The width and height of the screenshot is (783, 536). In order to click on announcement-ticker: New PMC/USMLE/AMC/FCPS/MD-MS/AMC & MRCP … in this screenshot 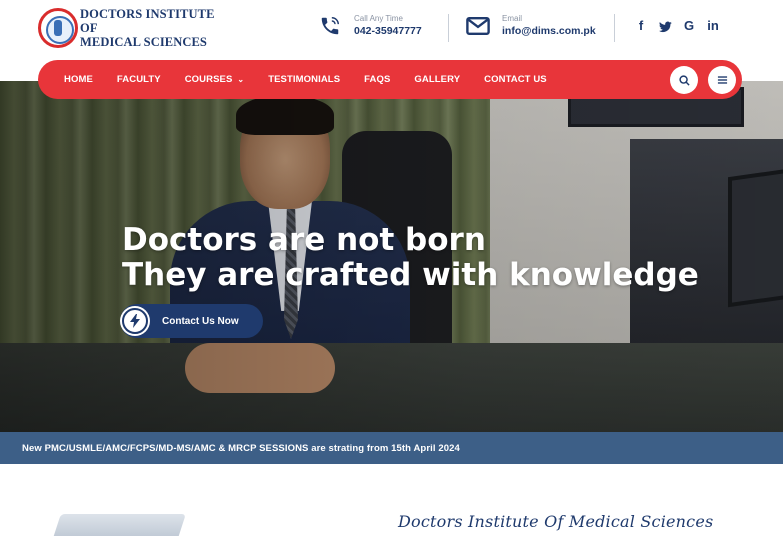, I will do `click(391, 448)`.